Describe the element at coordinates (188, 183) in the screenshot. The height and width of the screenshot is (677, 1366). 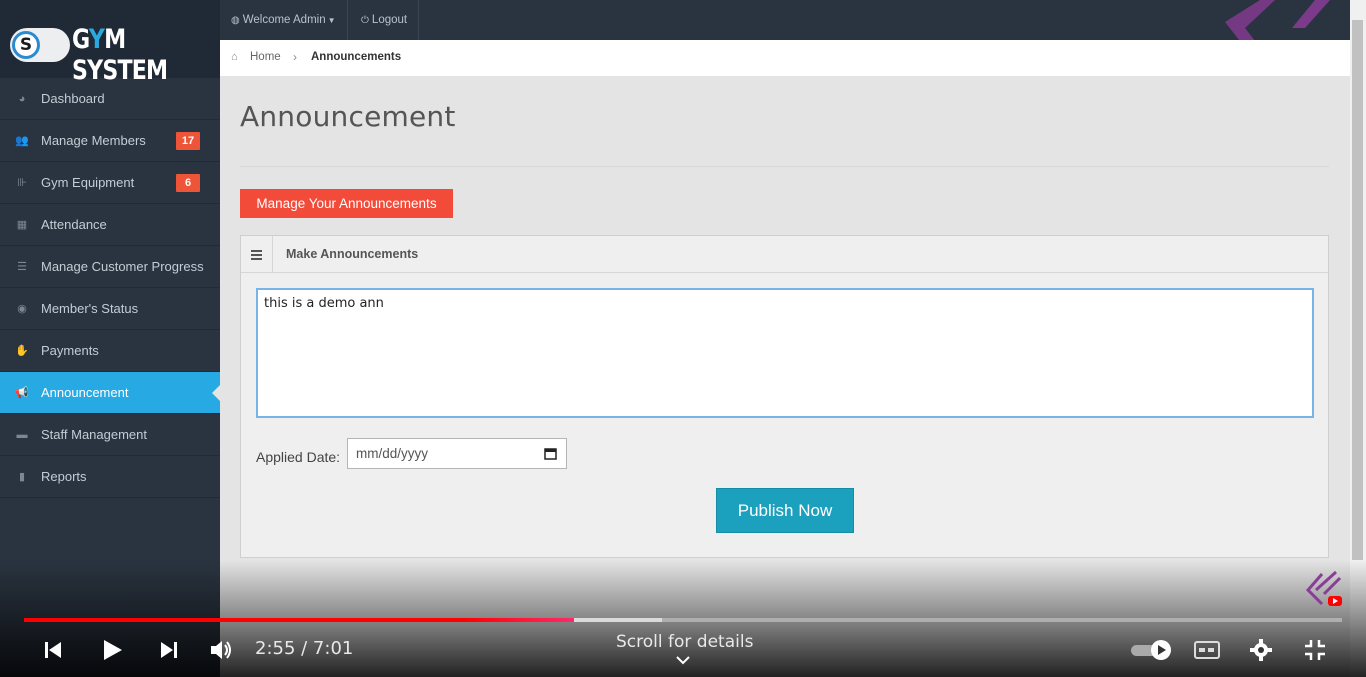
I see `count-badge: 6` at that location.